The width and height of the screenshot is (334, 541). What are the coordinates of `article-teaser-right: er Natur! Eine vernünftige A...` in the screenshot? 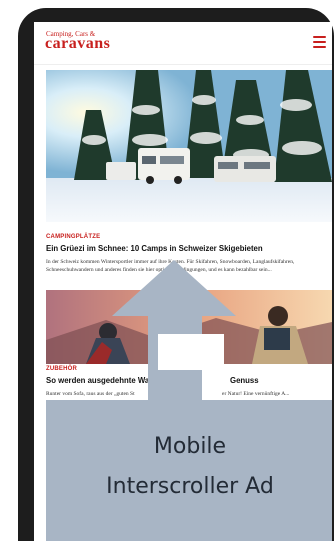 It's located at (256, 394).